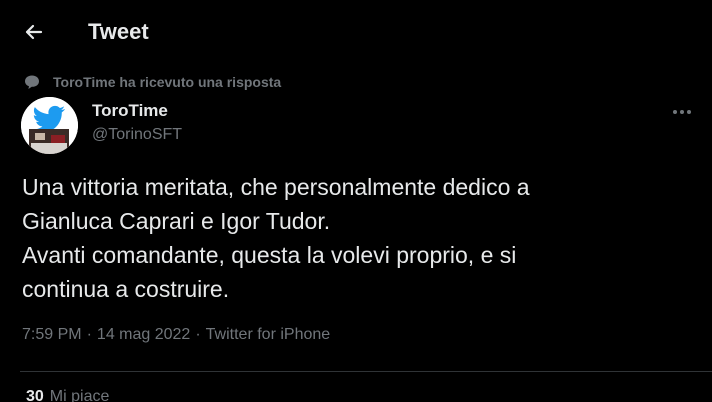  Describe the element at coordinates (366, 371) in the screenshot. I see `divider` at that location.